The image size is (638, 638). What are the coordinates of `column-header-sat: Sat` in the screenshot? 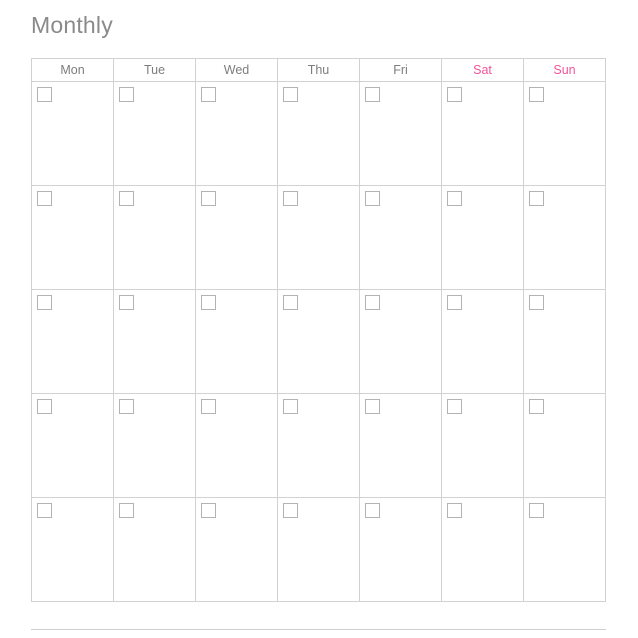 It's located at (482, 70).